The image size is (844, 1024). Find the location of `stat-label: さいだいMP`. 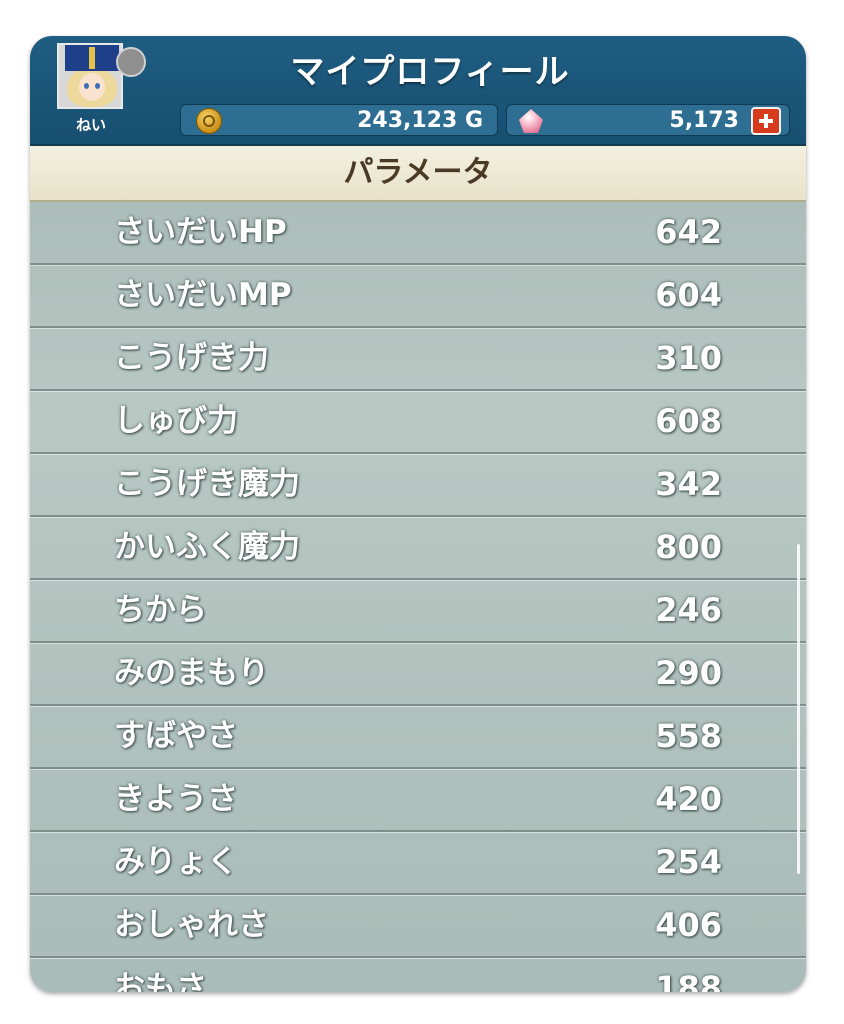

stat-label: さいだいMP is located at coordinates (203, 295).